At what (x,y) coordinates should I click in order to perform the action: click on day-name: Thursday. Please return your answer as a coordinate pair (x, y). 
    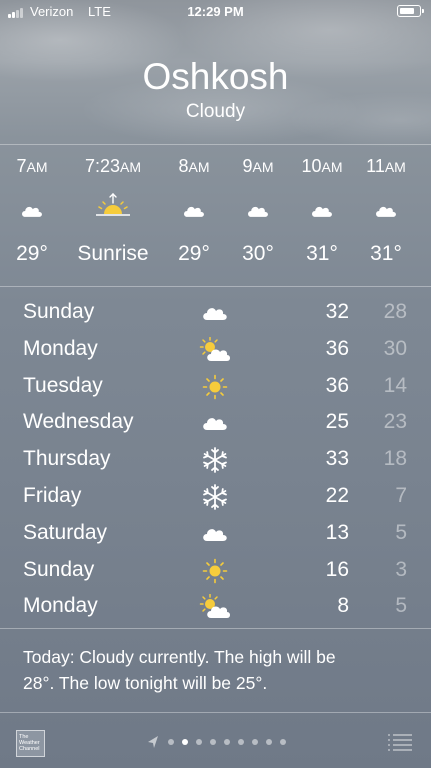
    Looking at the image, I should click on (67, 459).